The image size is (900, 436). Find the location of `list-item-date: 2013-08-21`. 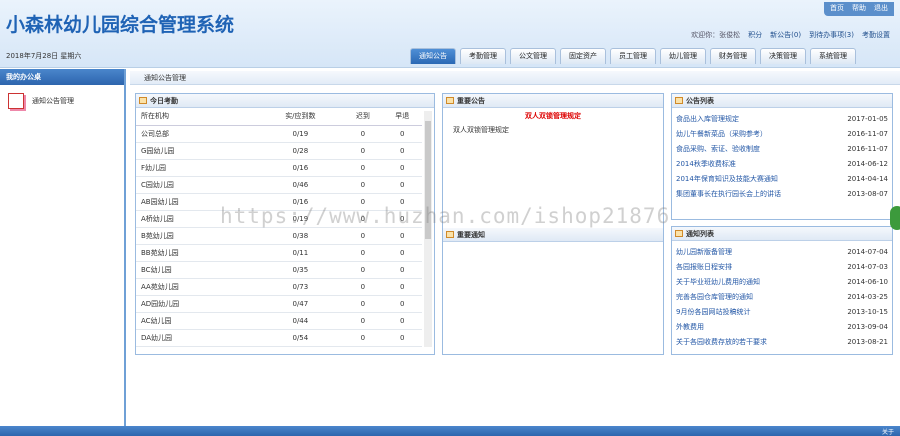

list-item-date: 2013-08-21 is located at coordinates (867, 342).